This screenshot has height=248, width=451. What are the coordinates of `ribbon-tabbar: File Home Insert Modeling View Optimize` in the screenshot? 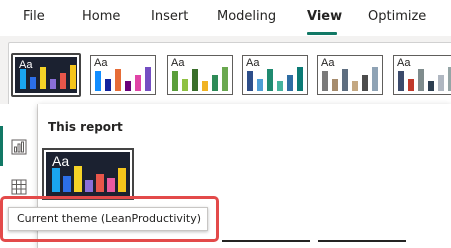 It's located at (225, 18).